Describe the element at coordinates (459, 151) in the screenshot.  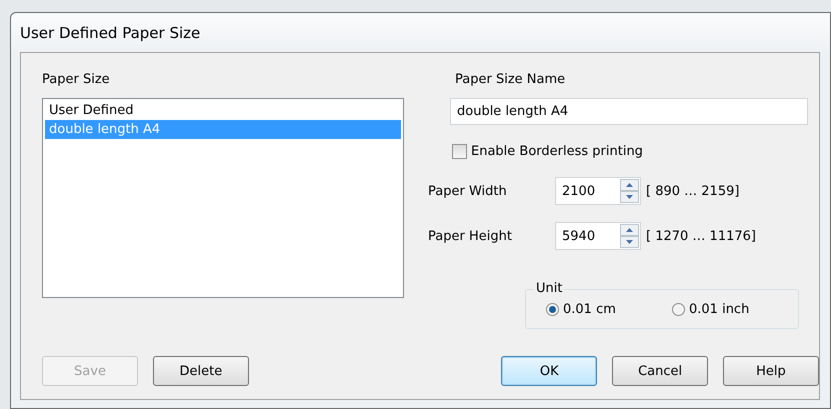
I see `checkbox` at that location.